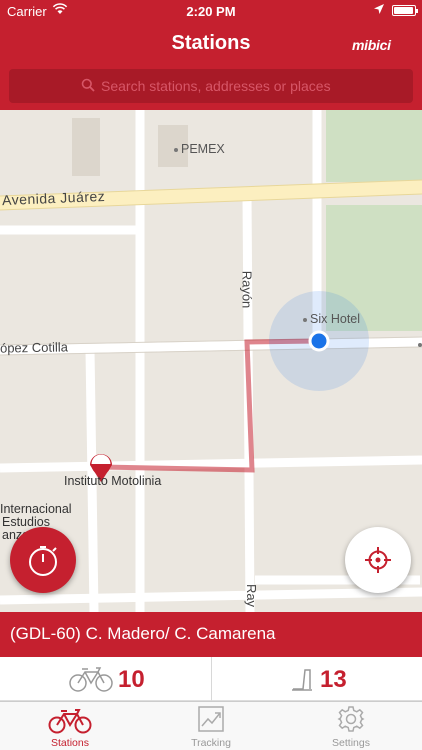  I want to click on battery-fill, so click(403, 10).